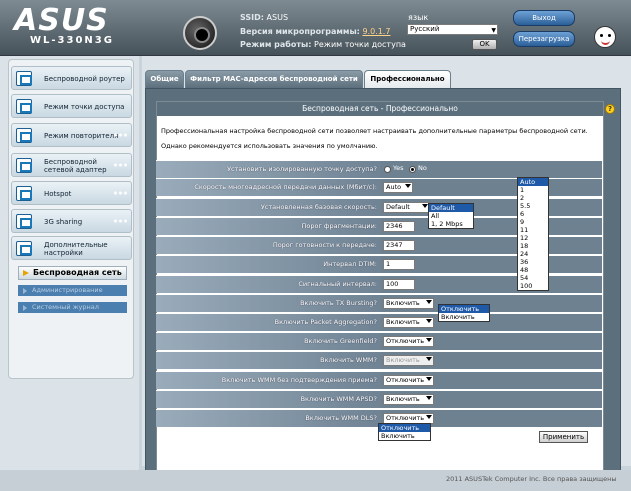 The width and height of the screenshot is (631, 491). What do you see at coordinates (61, 21) in the screenshot?
I see `asus-logo: ASUS` at bounding box center [61, 21].